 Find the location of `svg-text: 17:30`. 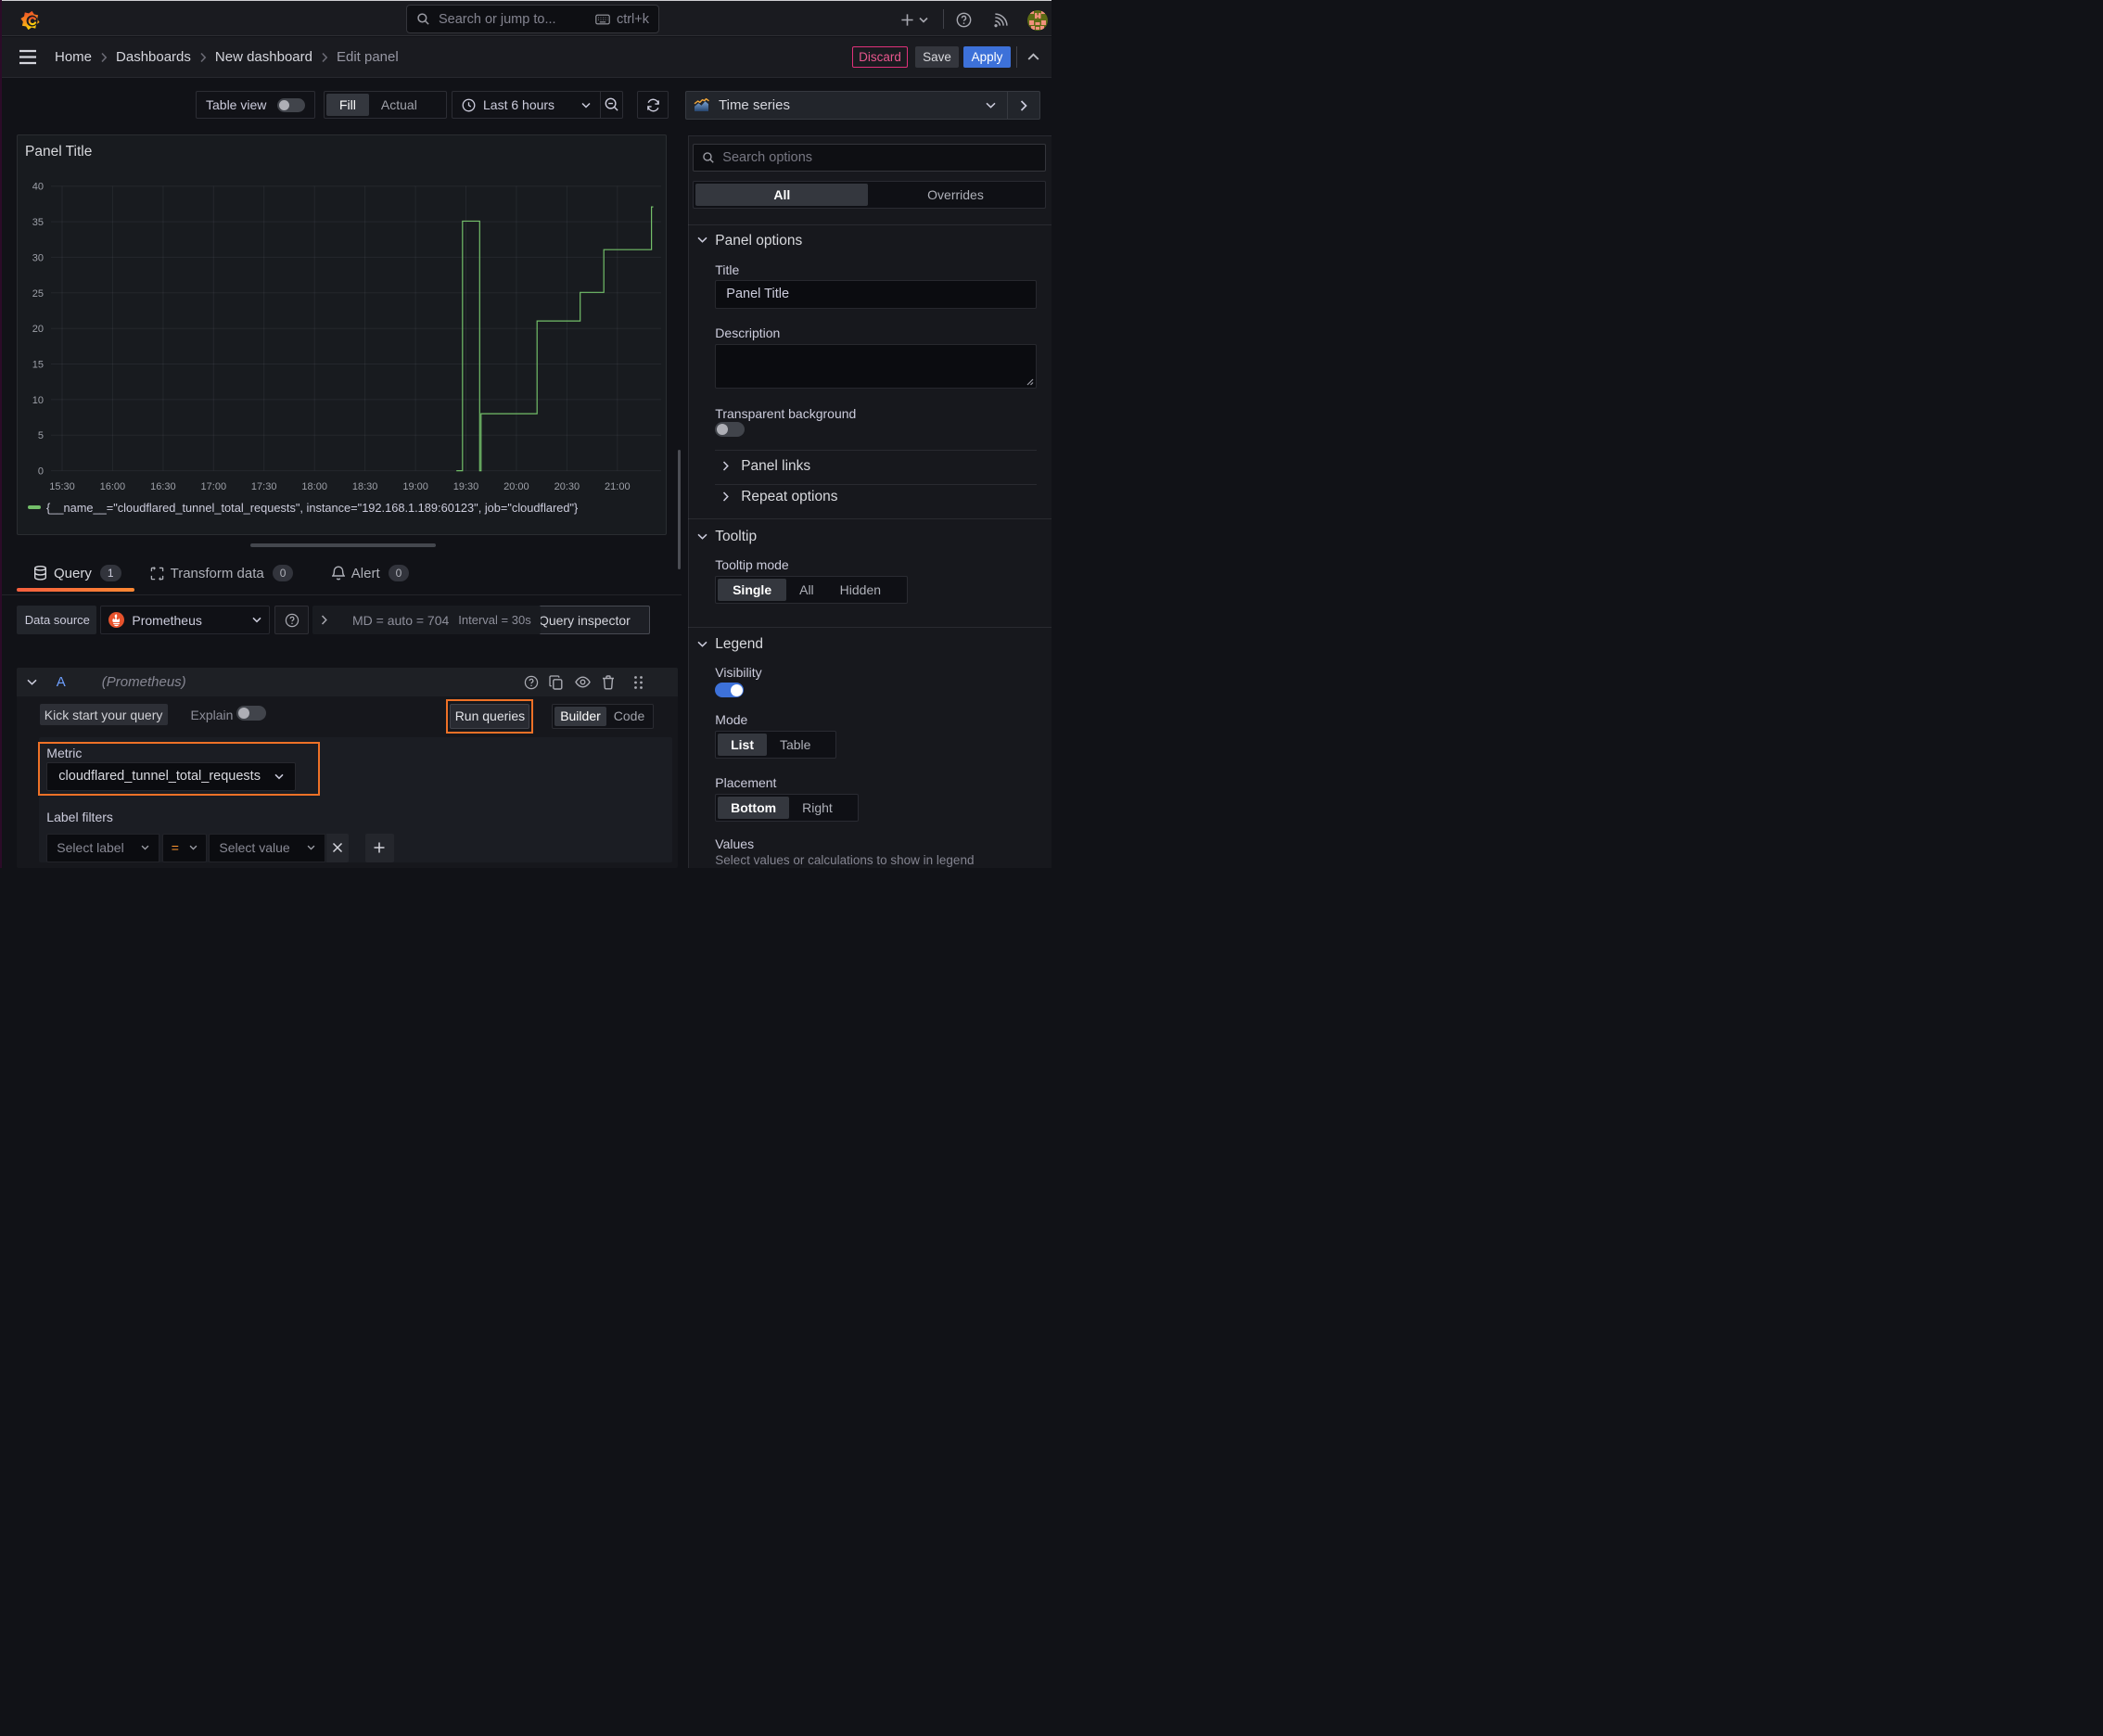

svg-text: 17:30 is located at coordinates (264, 487).